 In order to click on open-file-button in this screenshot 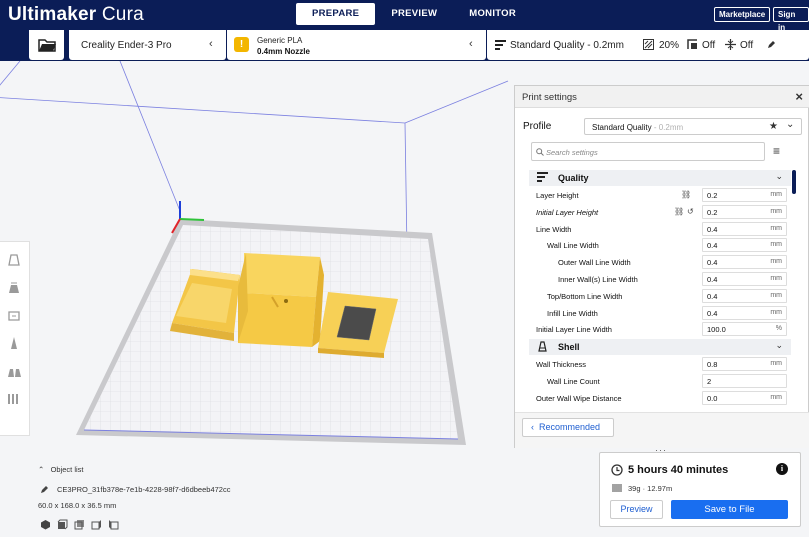, I will do `click(46, 45)`.